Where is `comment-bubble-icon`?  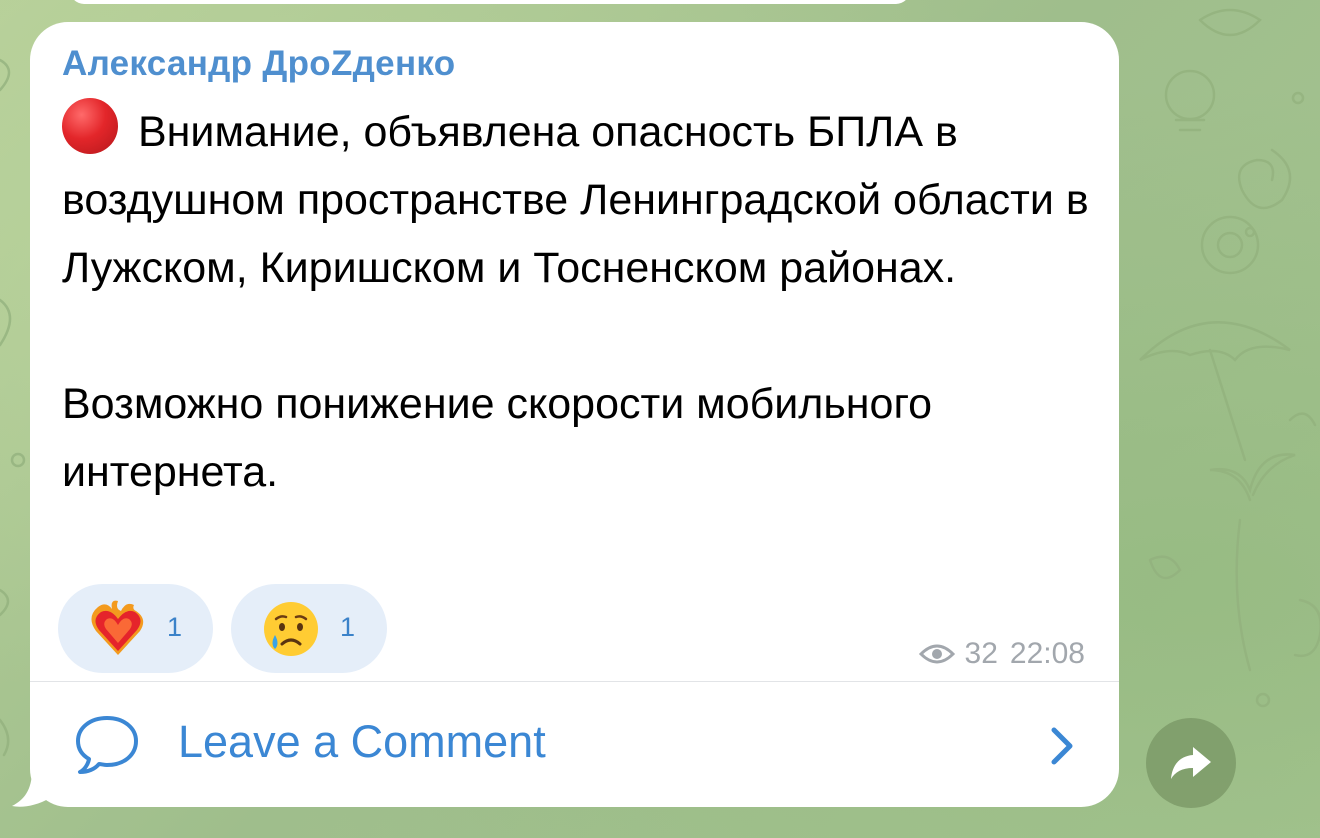
comment-bubble-icon is located at coordinates (107, 745).